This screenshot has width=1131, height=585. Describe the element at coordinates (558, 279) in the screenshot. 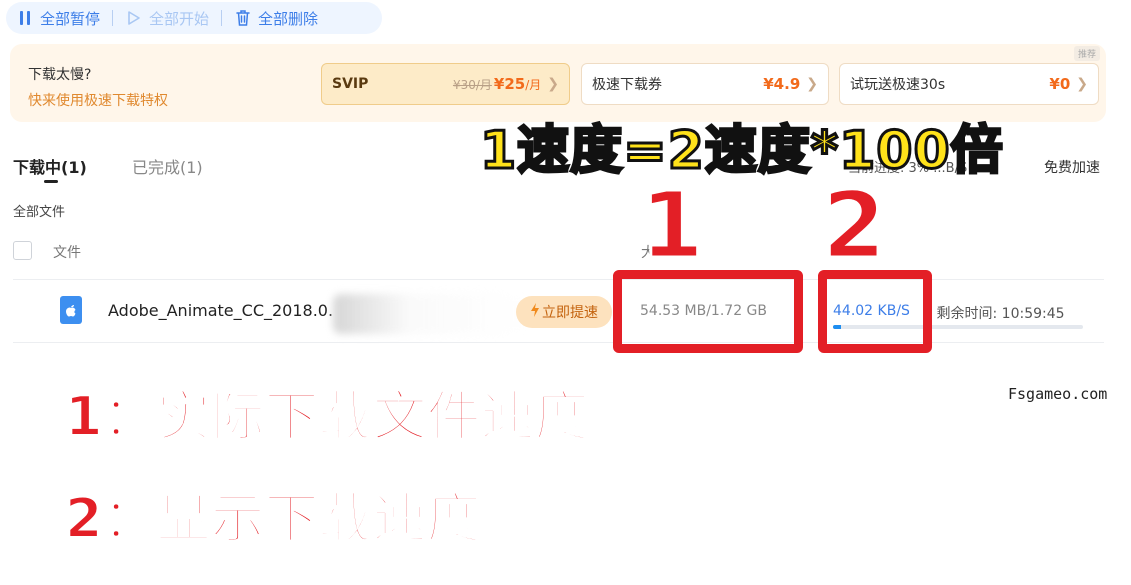

I see `header-divider` at that location.